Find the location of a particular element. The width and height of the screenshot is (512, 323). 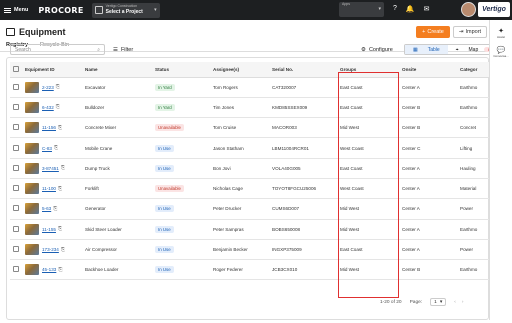

onsite: Center A is located at coordinates (428, 168).